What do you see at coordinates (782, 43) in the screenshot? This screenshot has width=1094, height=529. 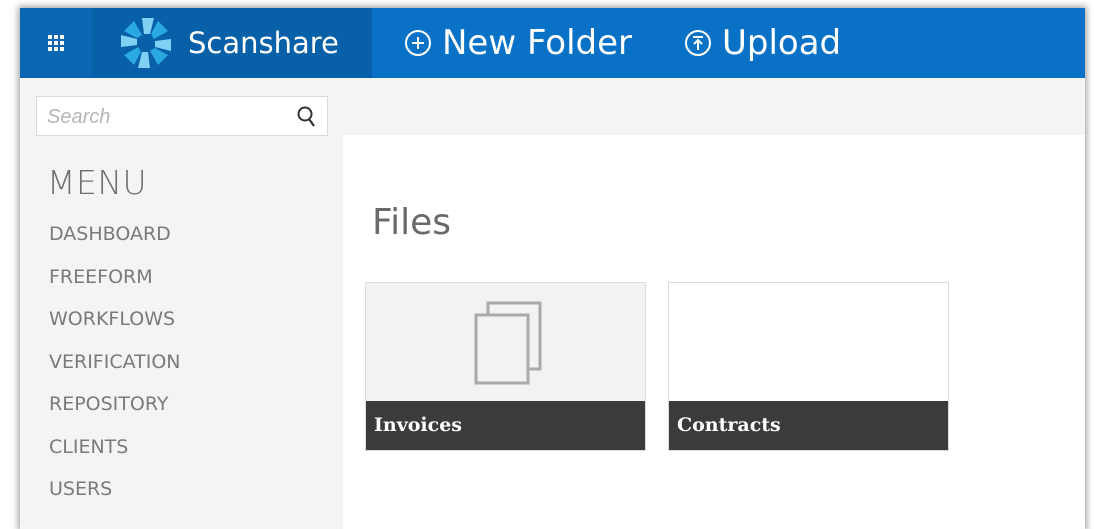 I see `upload-label: Upload` at bounding box center [782, 43].